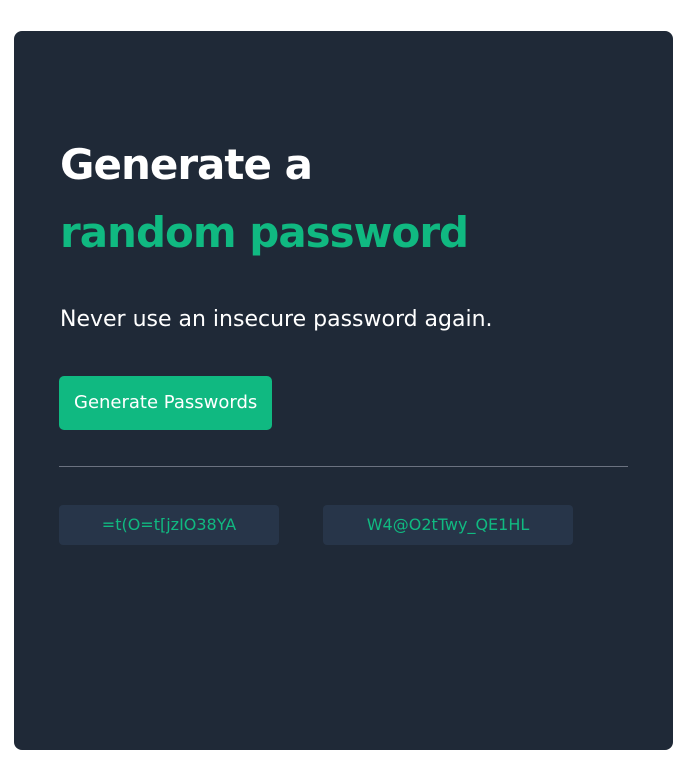 Image resolution: width=685 pixels, height=760 pixels. What do you see at coordinates (264, 199) in the screenshot?
I see `page-title: Generate a random password` at bounding box center [264, 199].